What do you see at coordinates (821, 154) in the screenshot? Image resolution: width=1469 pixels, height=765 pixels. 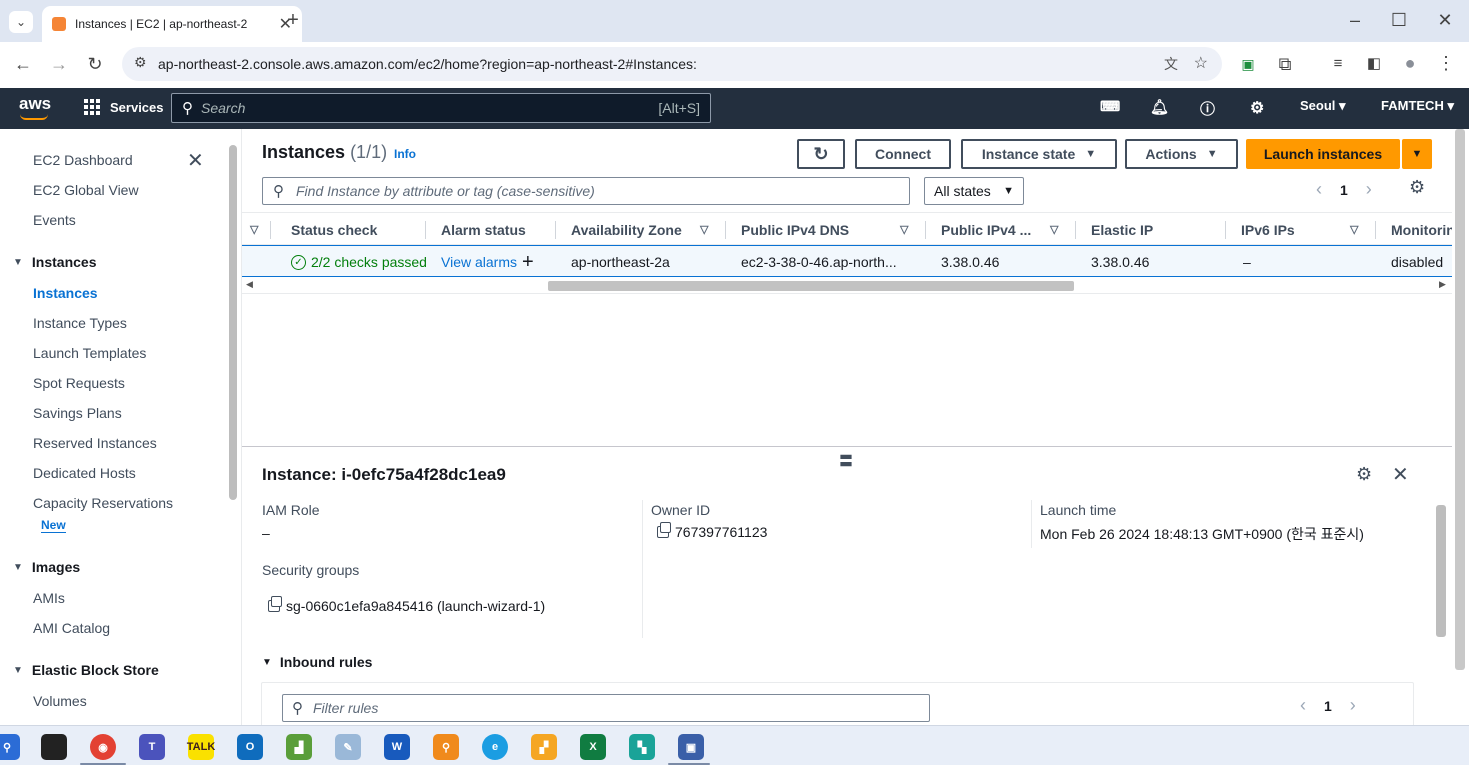 I see `refresh-button: ↻` at bounding box center [821, 154].